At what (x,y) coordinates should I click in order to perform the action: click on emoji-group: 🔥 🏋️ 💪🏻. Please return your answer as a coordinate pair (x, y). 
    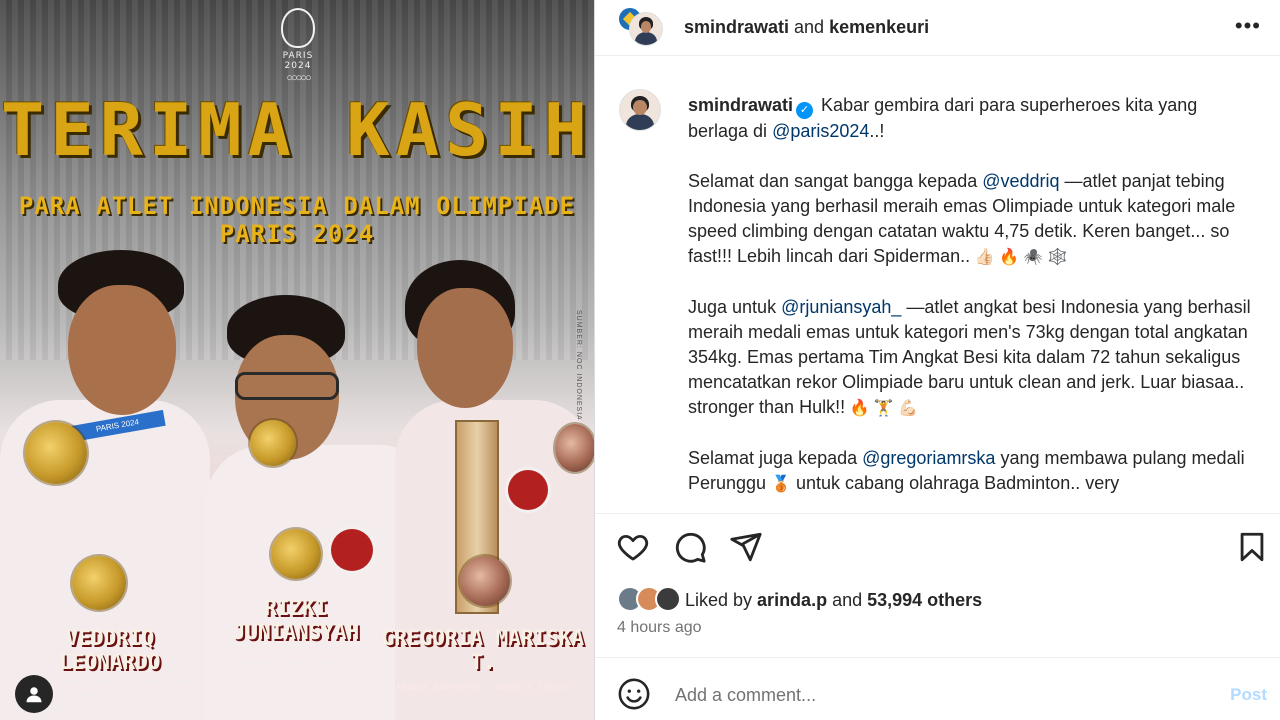
    Looking at the image, I should click on (882, 408).